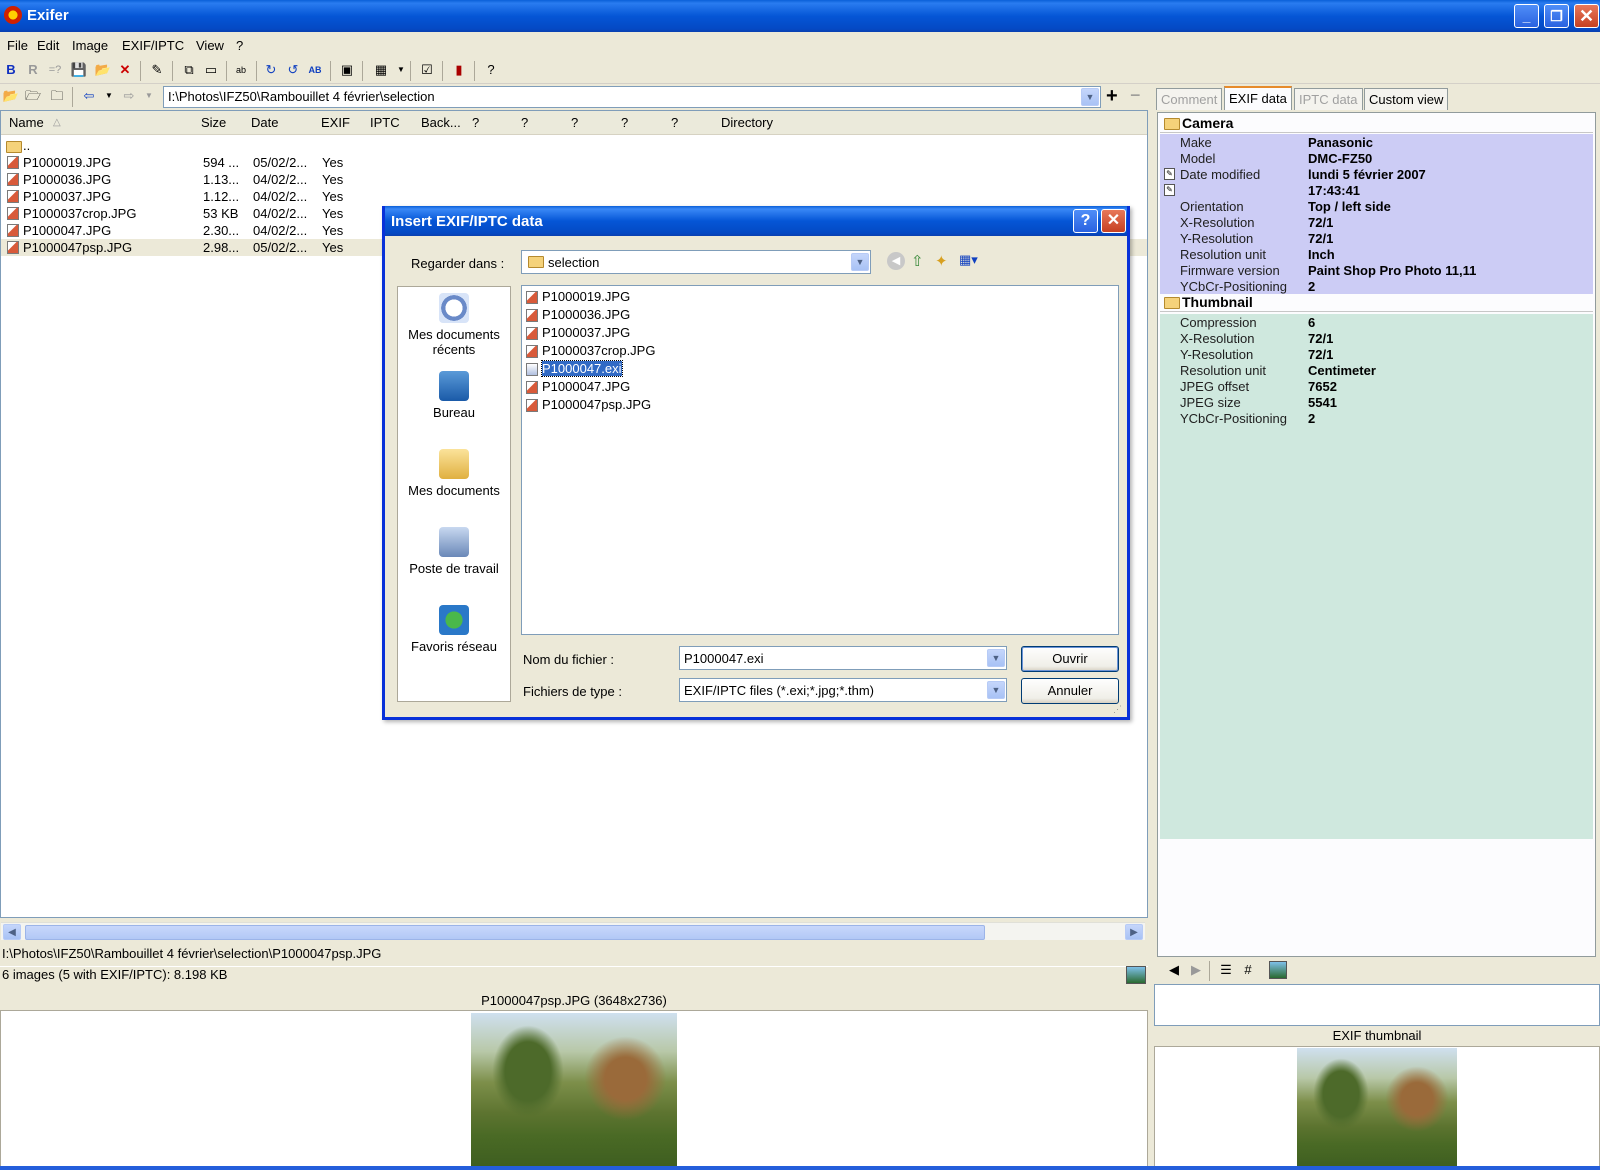  I want to click on rotate-right-icon: ↺, so click(293, 70).